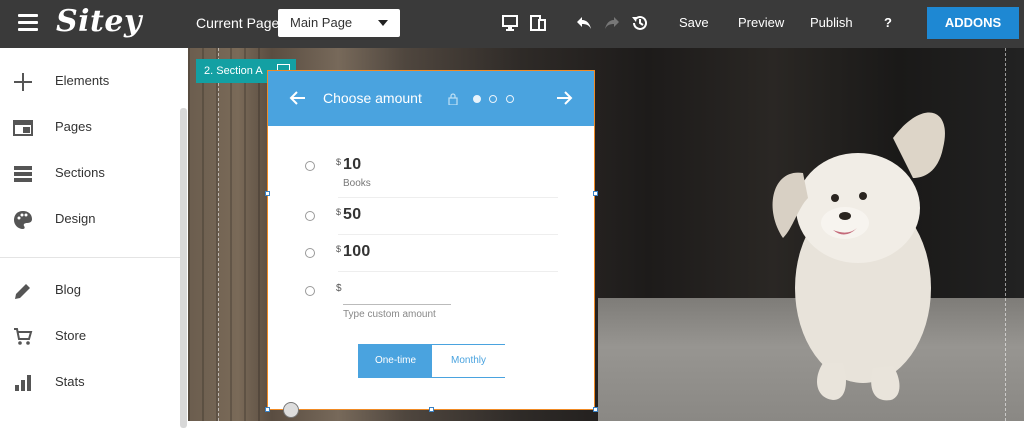  I want to click on desktop-view-icon, so click(510, 23).